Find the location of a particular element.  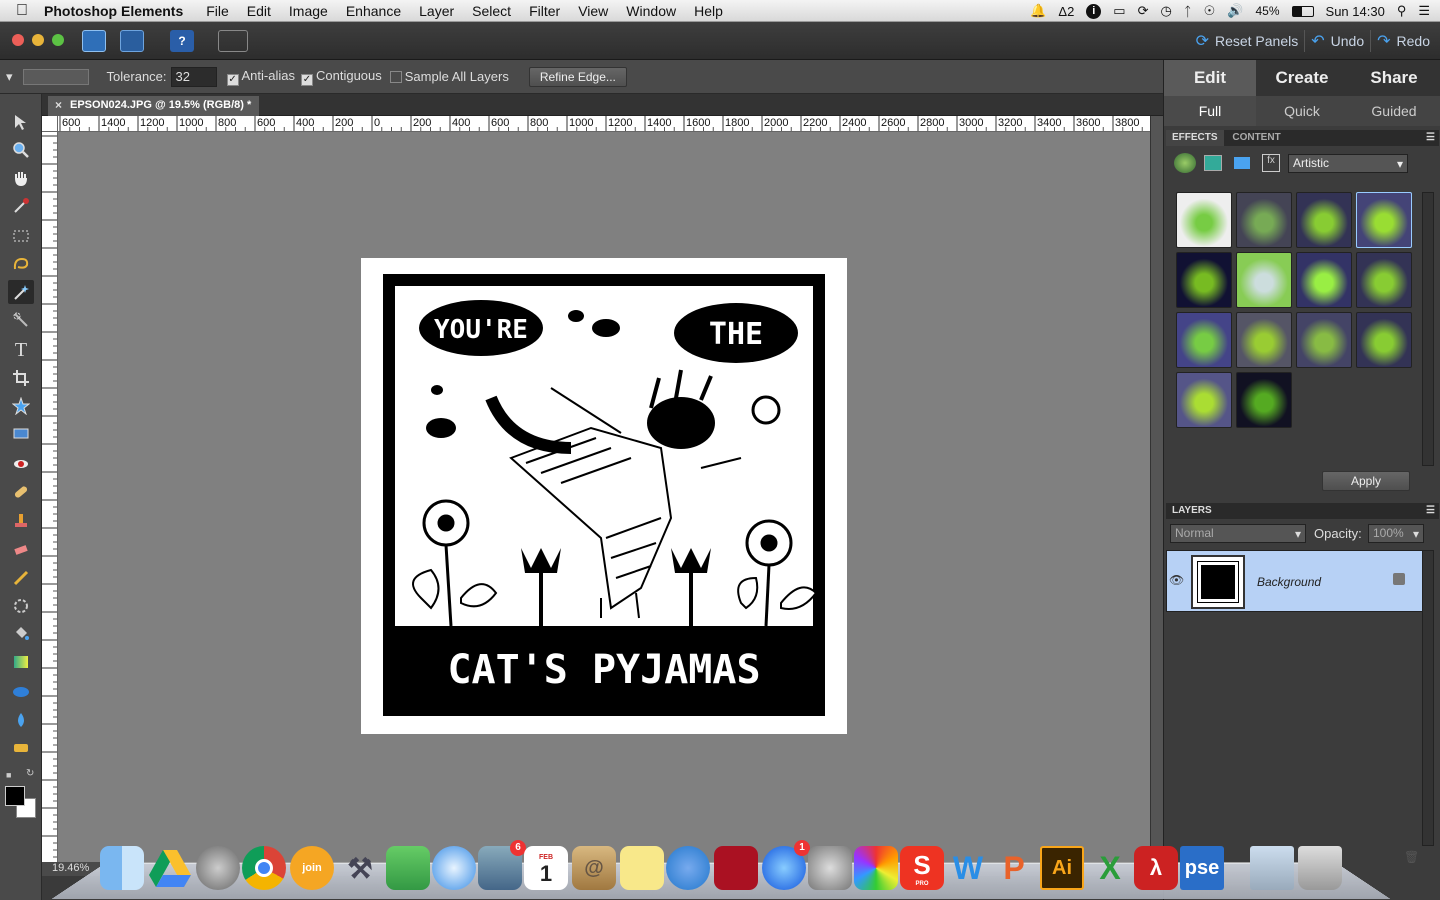

swap-colors-icon: ↻ is located at coordinates (30, 773).